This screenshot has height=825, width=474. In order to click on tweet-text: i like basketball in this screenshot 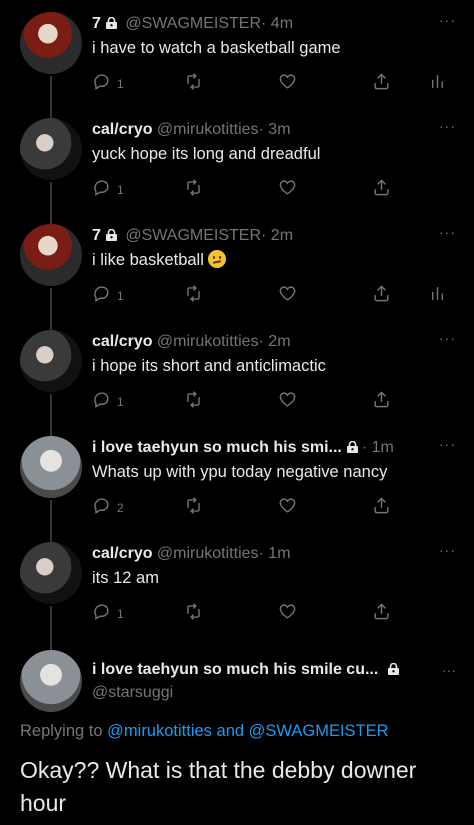, I will do `click(273, 260)`.